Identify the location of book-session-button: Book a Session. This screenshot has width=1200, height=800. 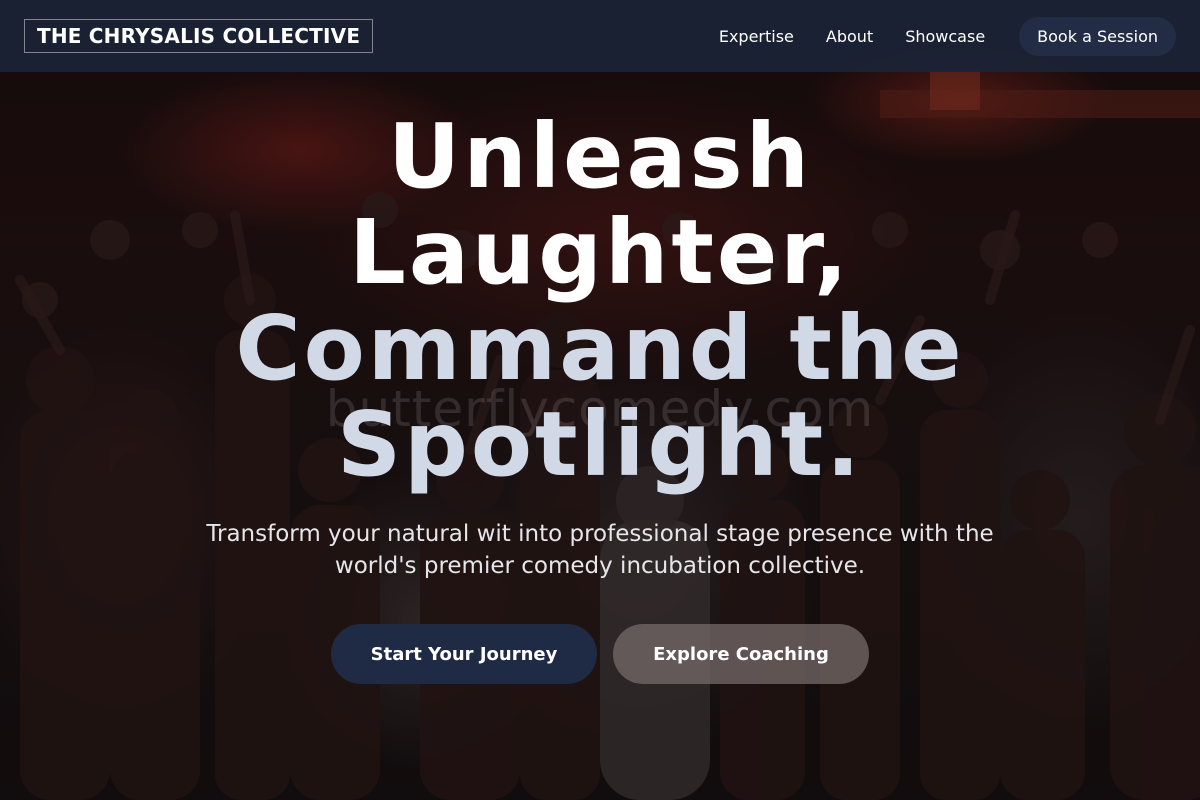
(1097, 36).